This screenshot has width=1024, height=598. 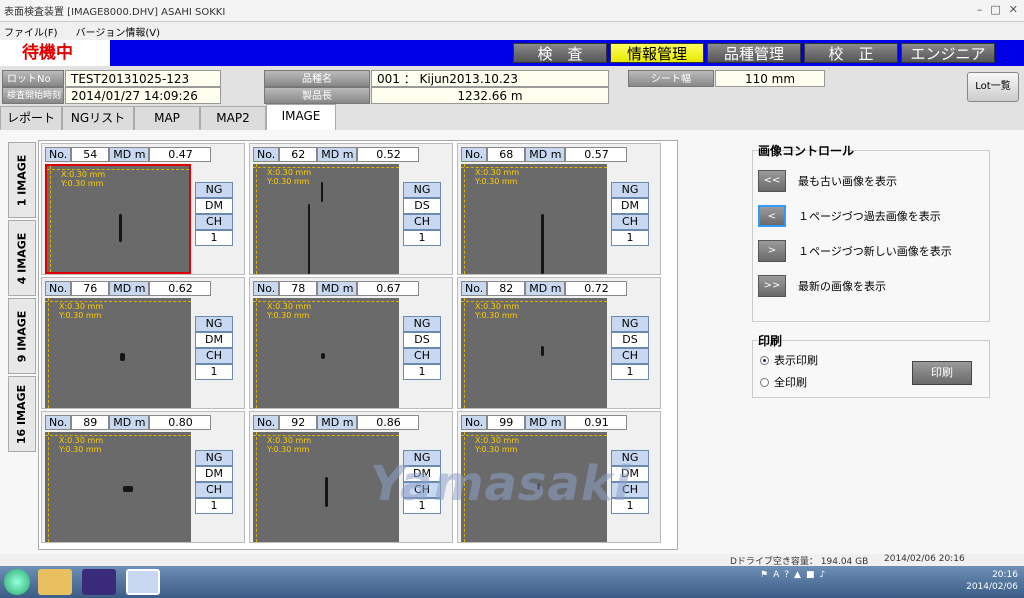 I want to click on tab-image: IMAGE, so click(x=301, y=117).